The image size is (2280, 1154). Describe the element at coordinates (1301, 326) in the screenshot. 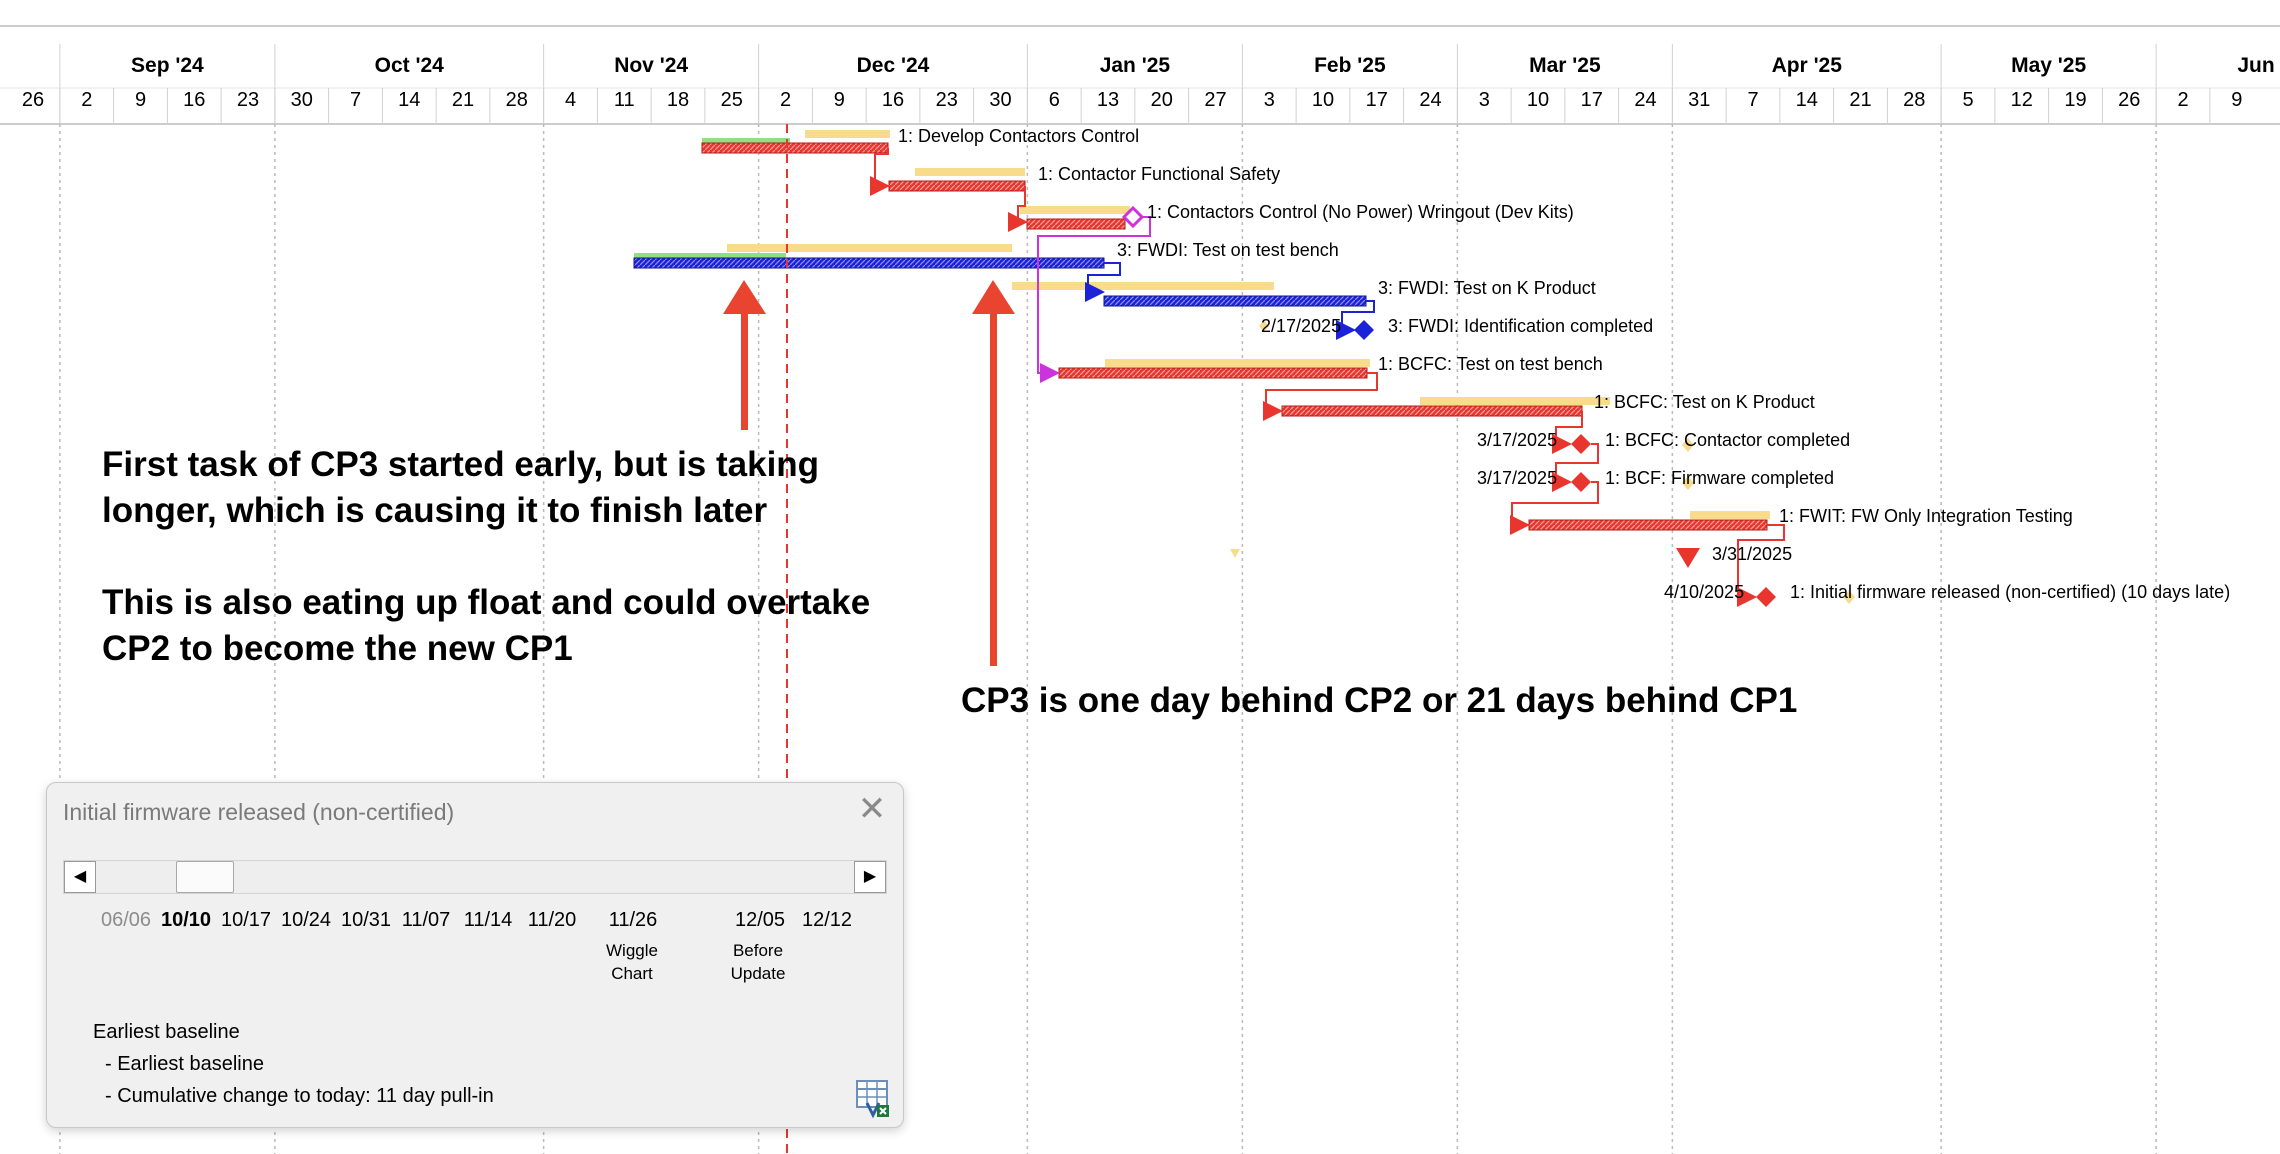

I see `task-date-t6: 2/17/2025` at that location.